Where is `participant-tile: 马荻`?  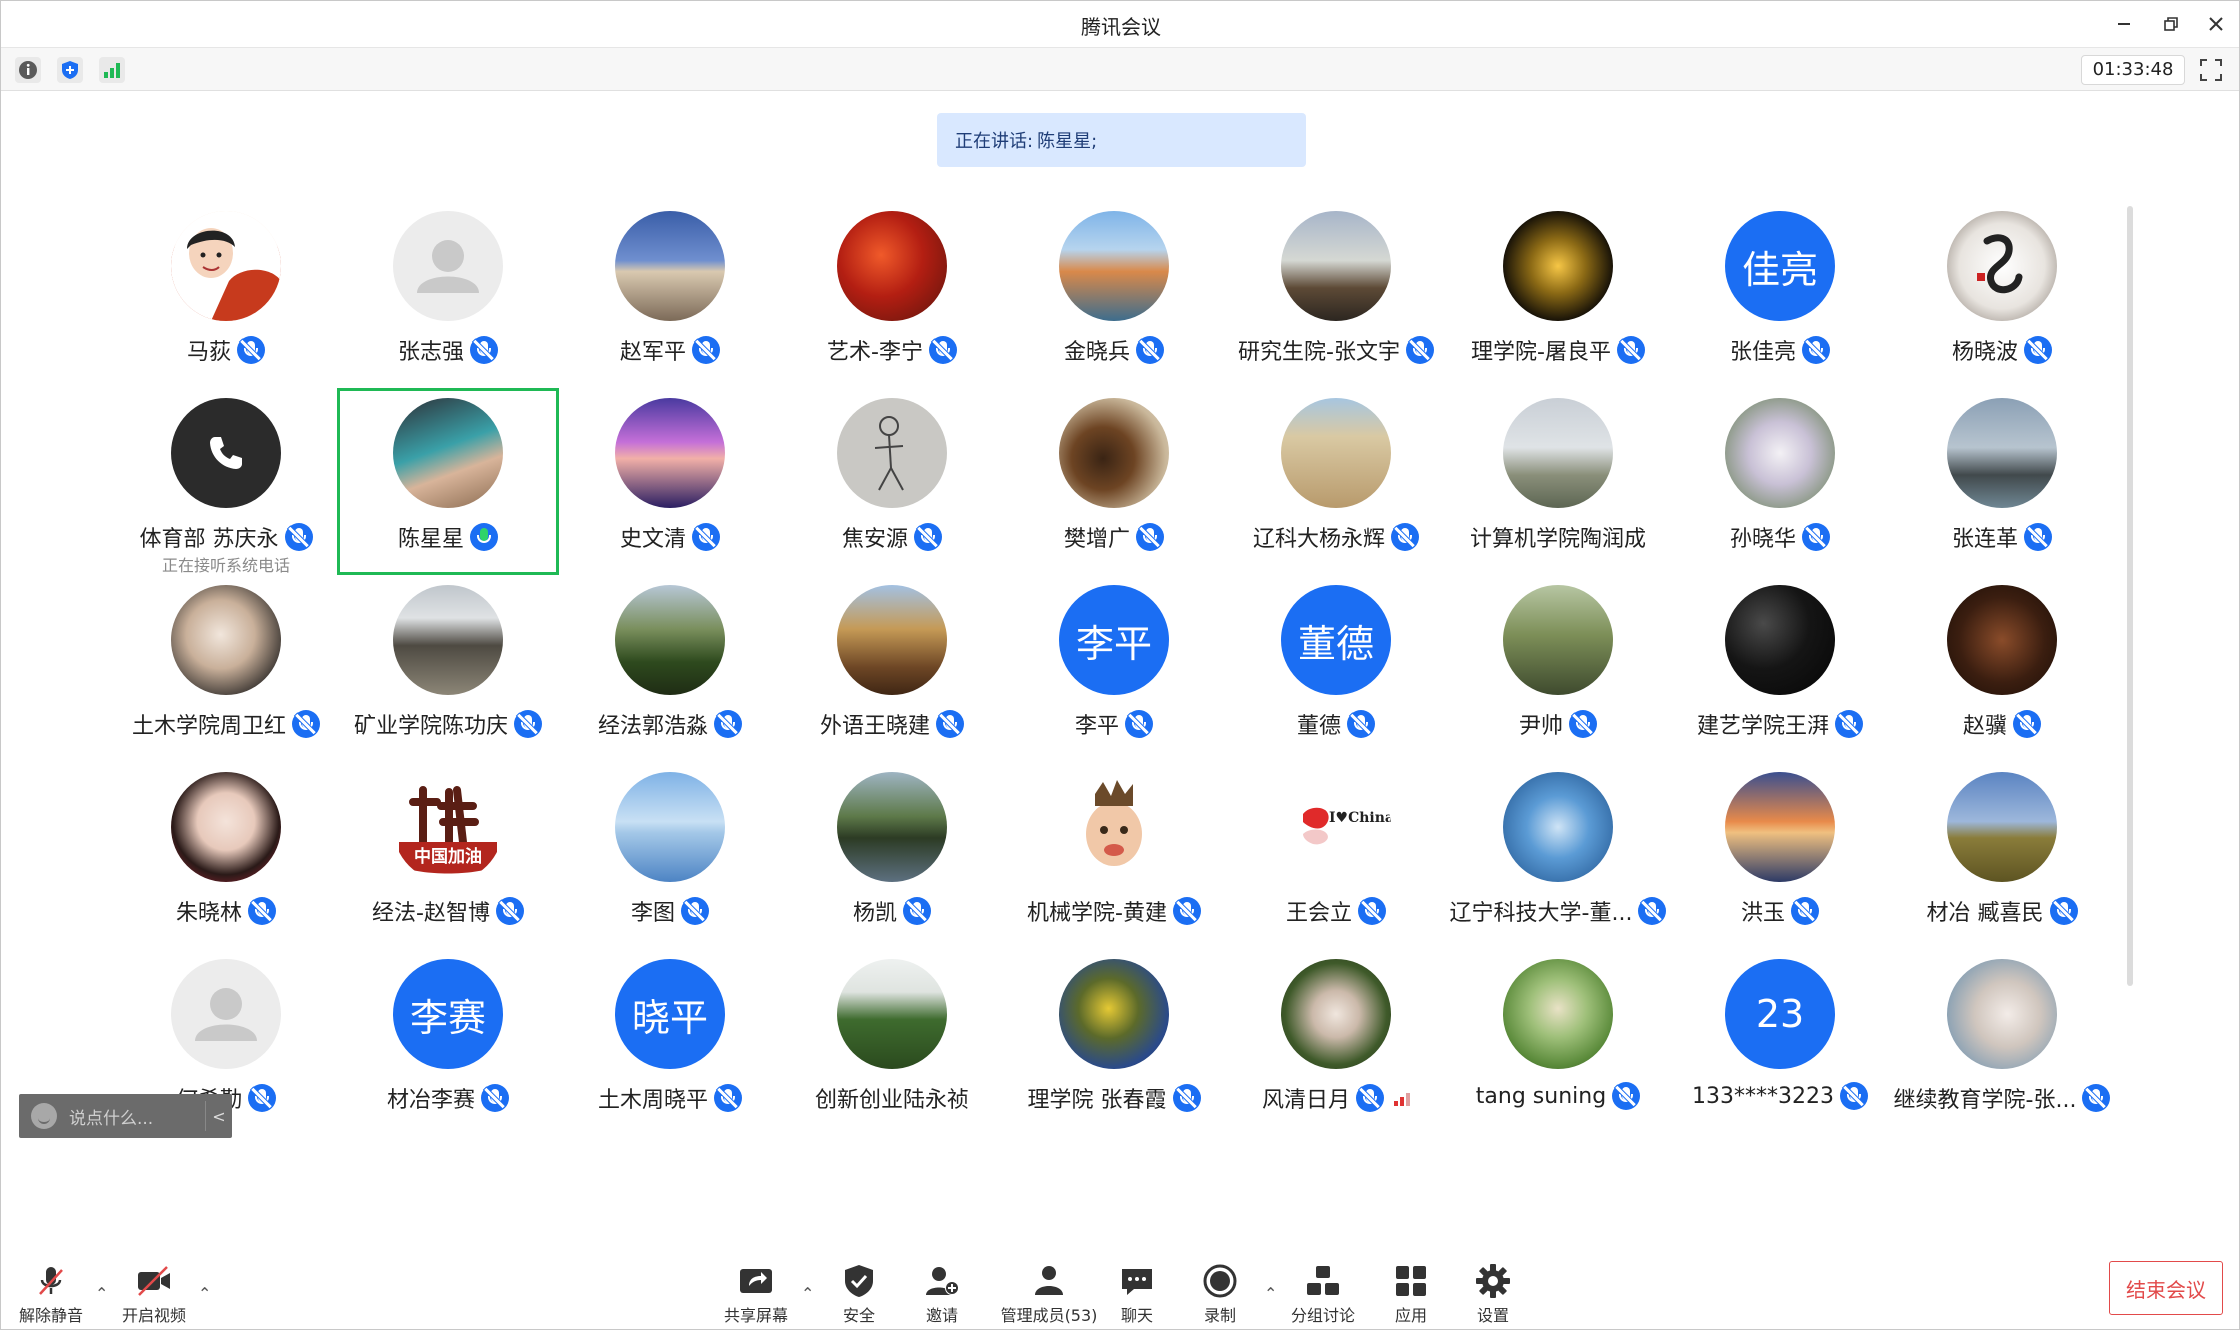
participant-tile: 马荻 is located at coordinates (226, 294).